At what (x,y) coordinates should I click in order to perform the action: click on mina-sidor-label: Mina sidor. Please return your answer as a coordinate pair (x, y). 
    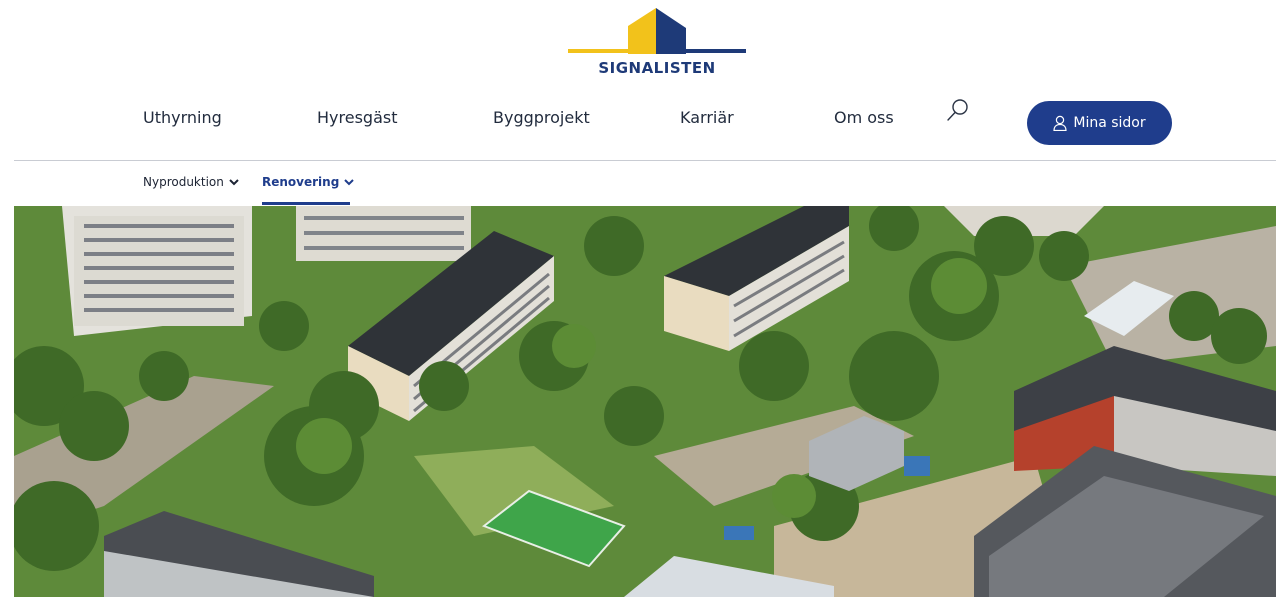
    Looking at the image, I should click on (1109, 123).